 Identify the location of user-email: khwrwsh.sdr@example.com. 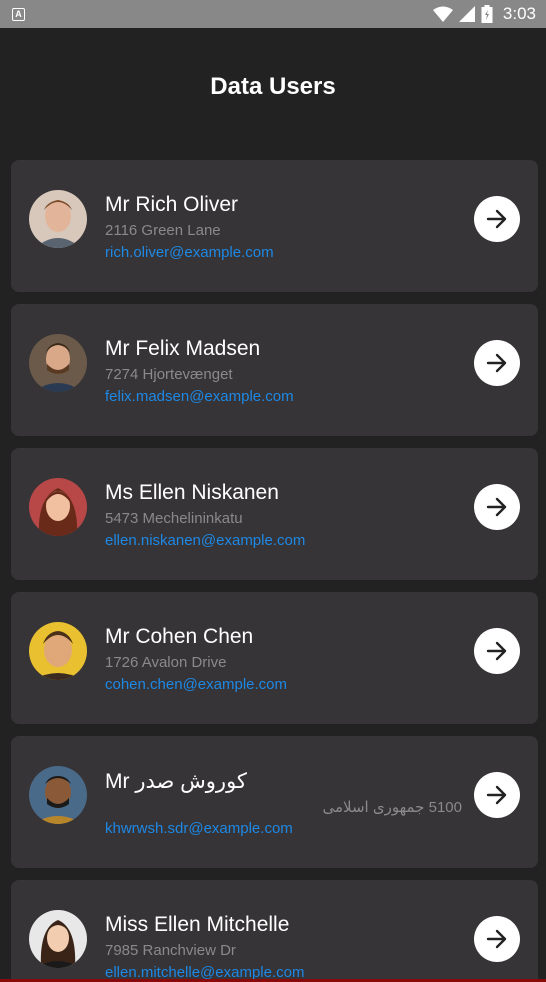
(199, 828).